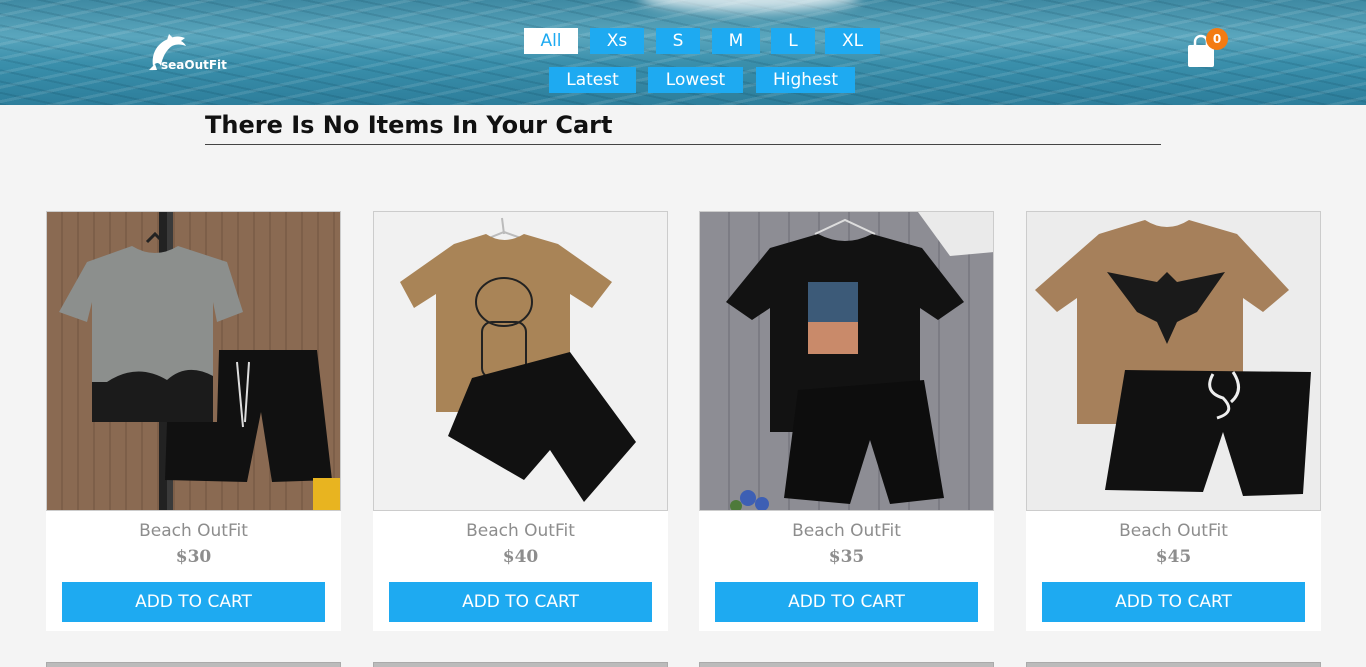 The width and height of the screenshot is (1366, 667). I want to click on product-card: Beach OutFit $45 ADD TO CART, so click(1173, 421).